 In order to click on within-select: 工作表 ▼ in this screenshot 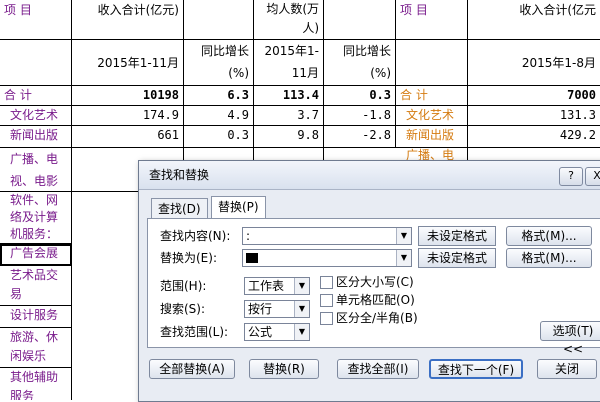, I will do `click(277, 286)`.